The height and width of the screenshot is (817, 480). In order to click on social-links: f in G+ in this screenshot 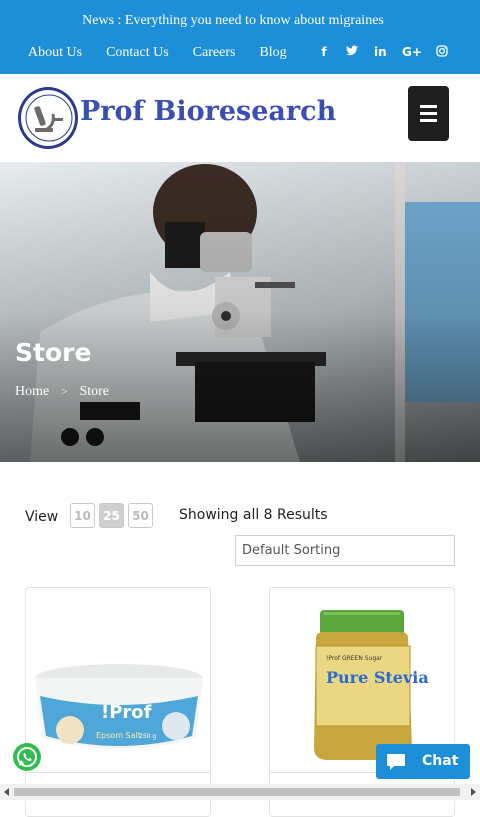, I will do `click(383, 52)`.